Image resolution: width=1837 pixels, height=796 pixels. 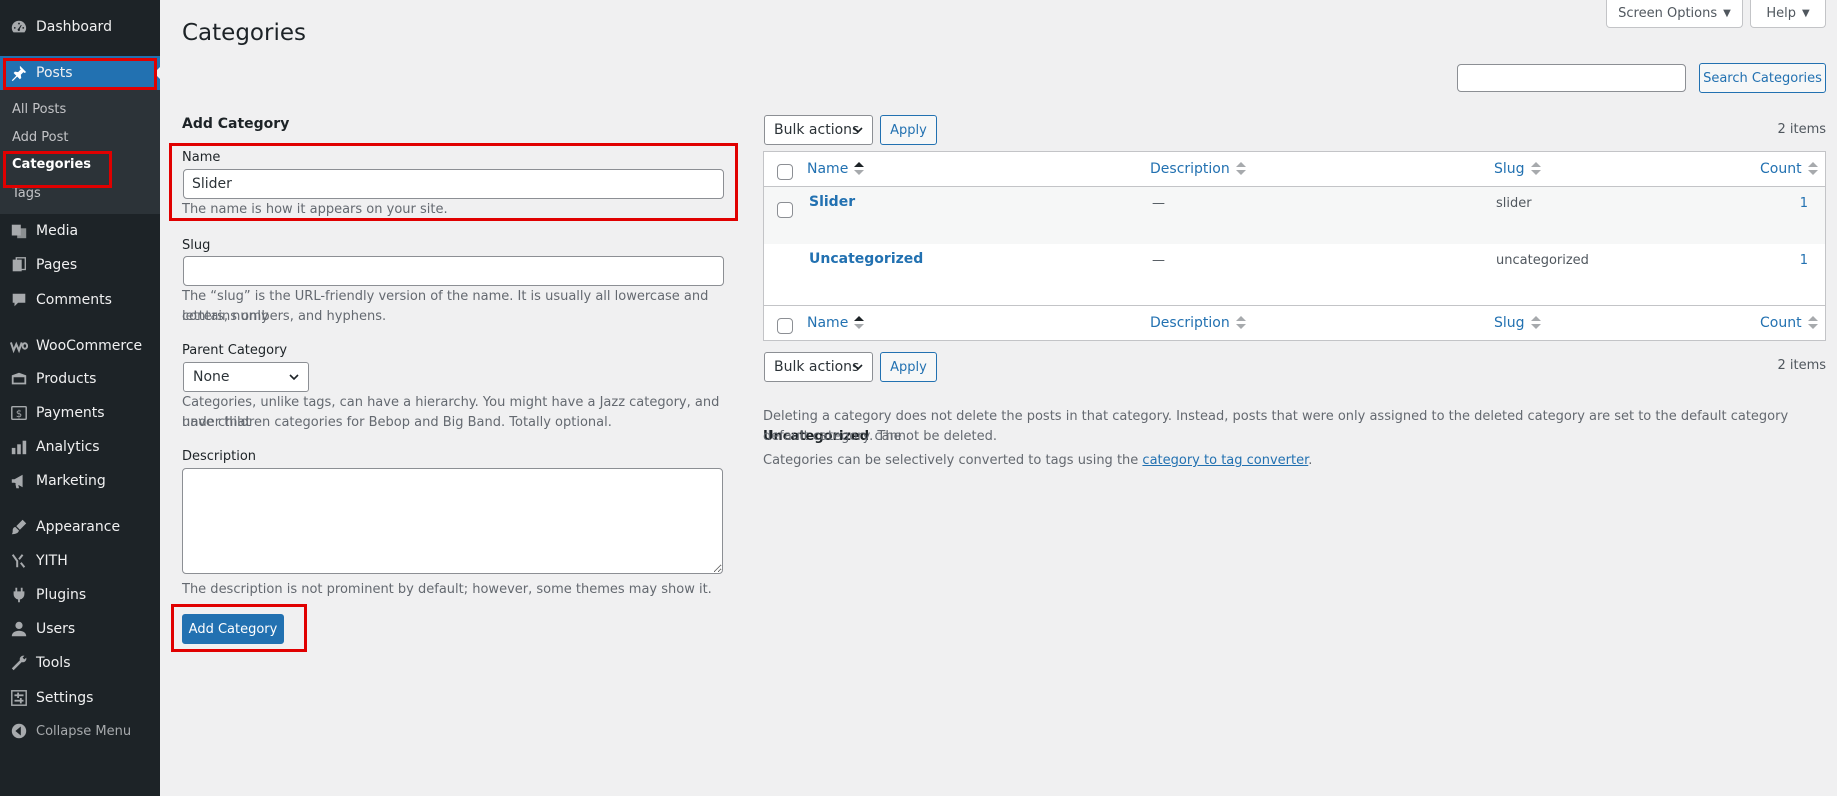 I want to click on row-checkbox, so click(x=785, y=210).